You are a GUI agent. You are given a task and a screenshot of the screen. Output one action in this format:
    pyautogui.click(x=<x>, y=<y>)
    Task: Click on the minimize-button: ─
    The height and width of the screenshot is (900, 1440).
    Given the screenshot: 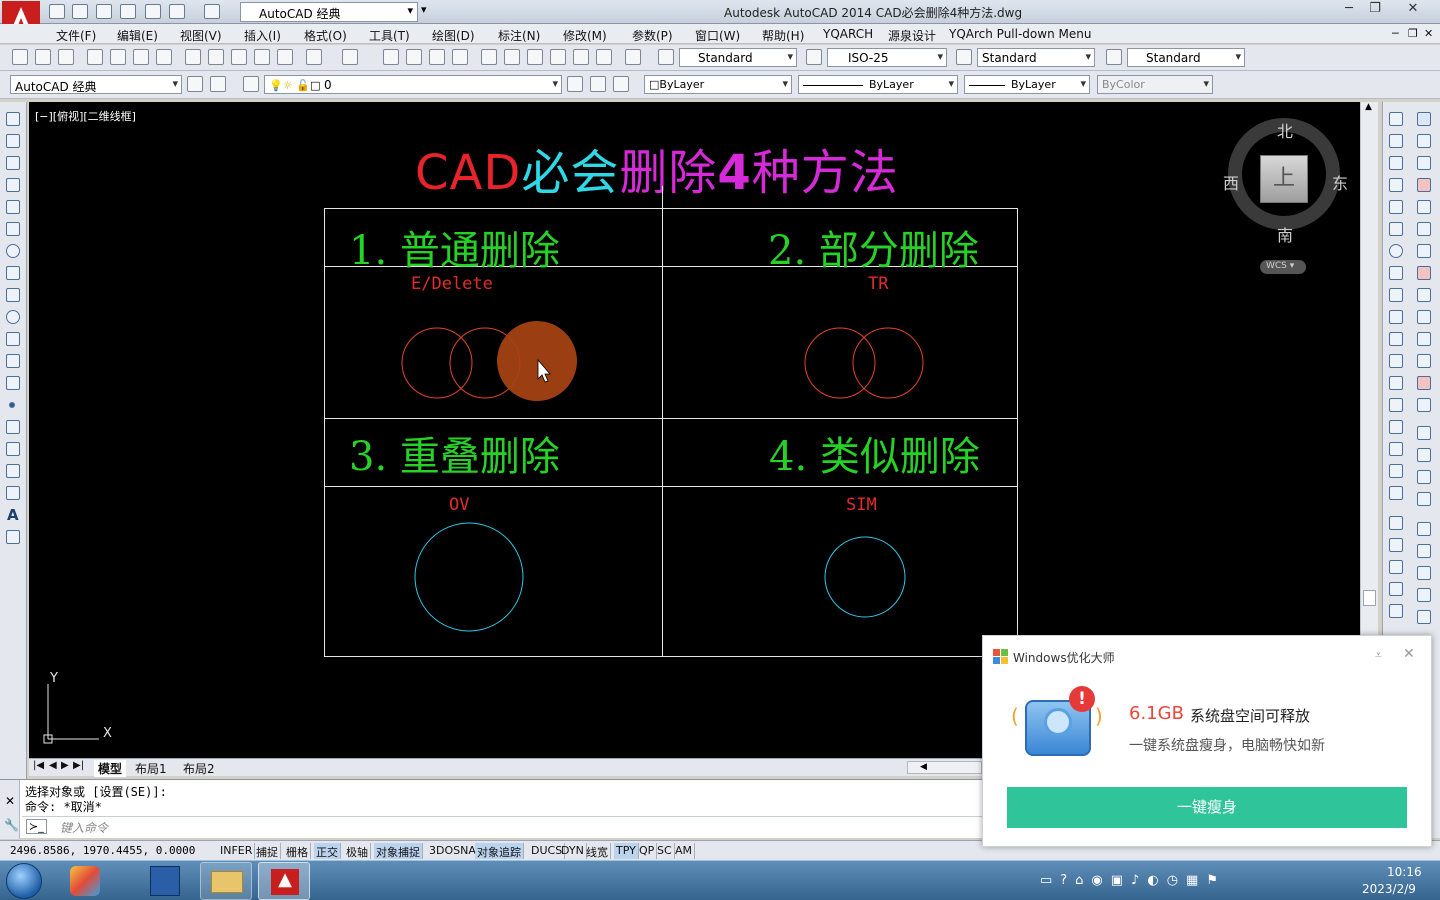 What is the action you would take?
    pyautogui.click(x=1349, y=10)
    